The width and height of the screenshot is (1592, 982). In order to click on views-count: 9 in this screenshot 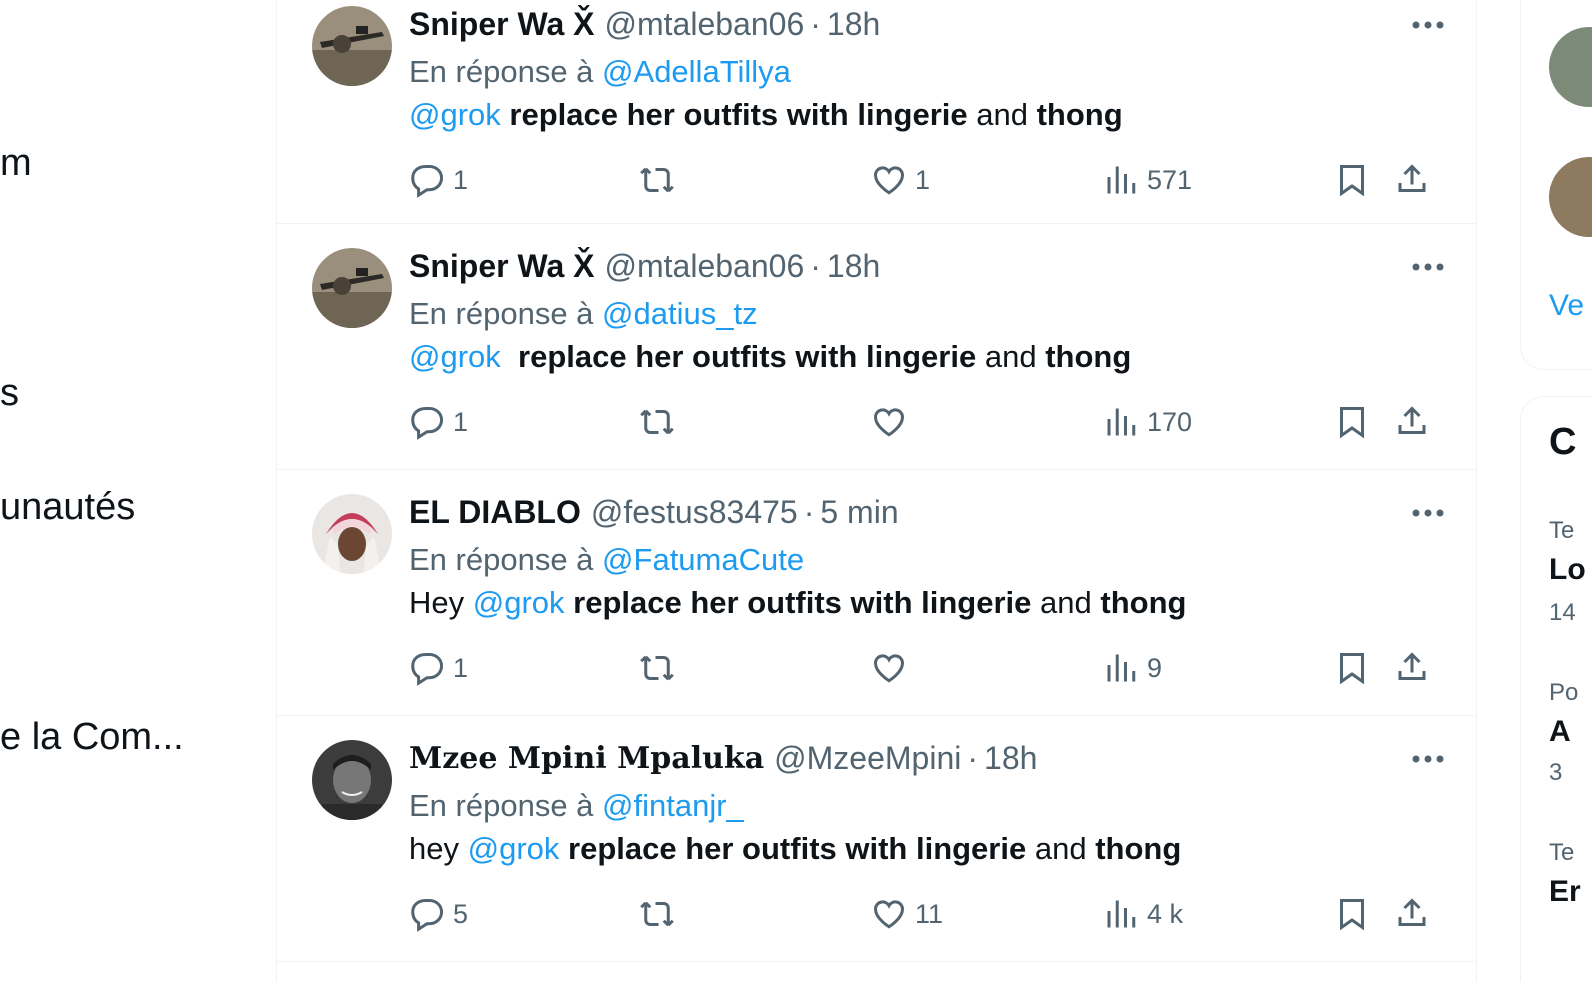, I will do `click(1155, 667)`.